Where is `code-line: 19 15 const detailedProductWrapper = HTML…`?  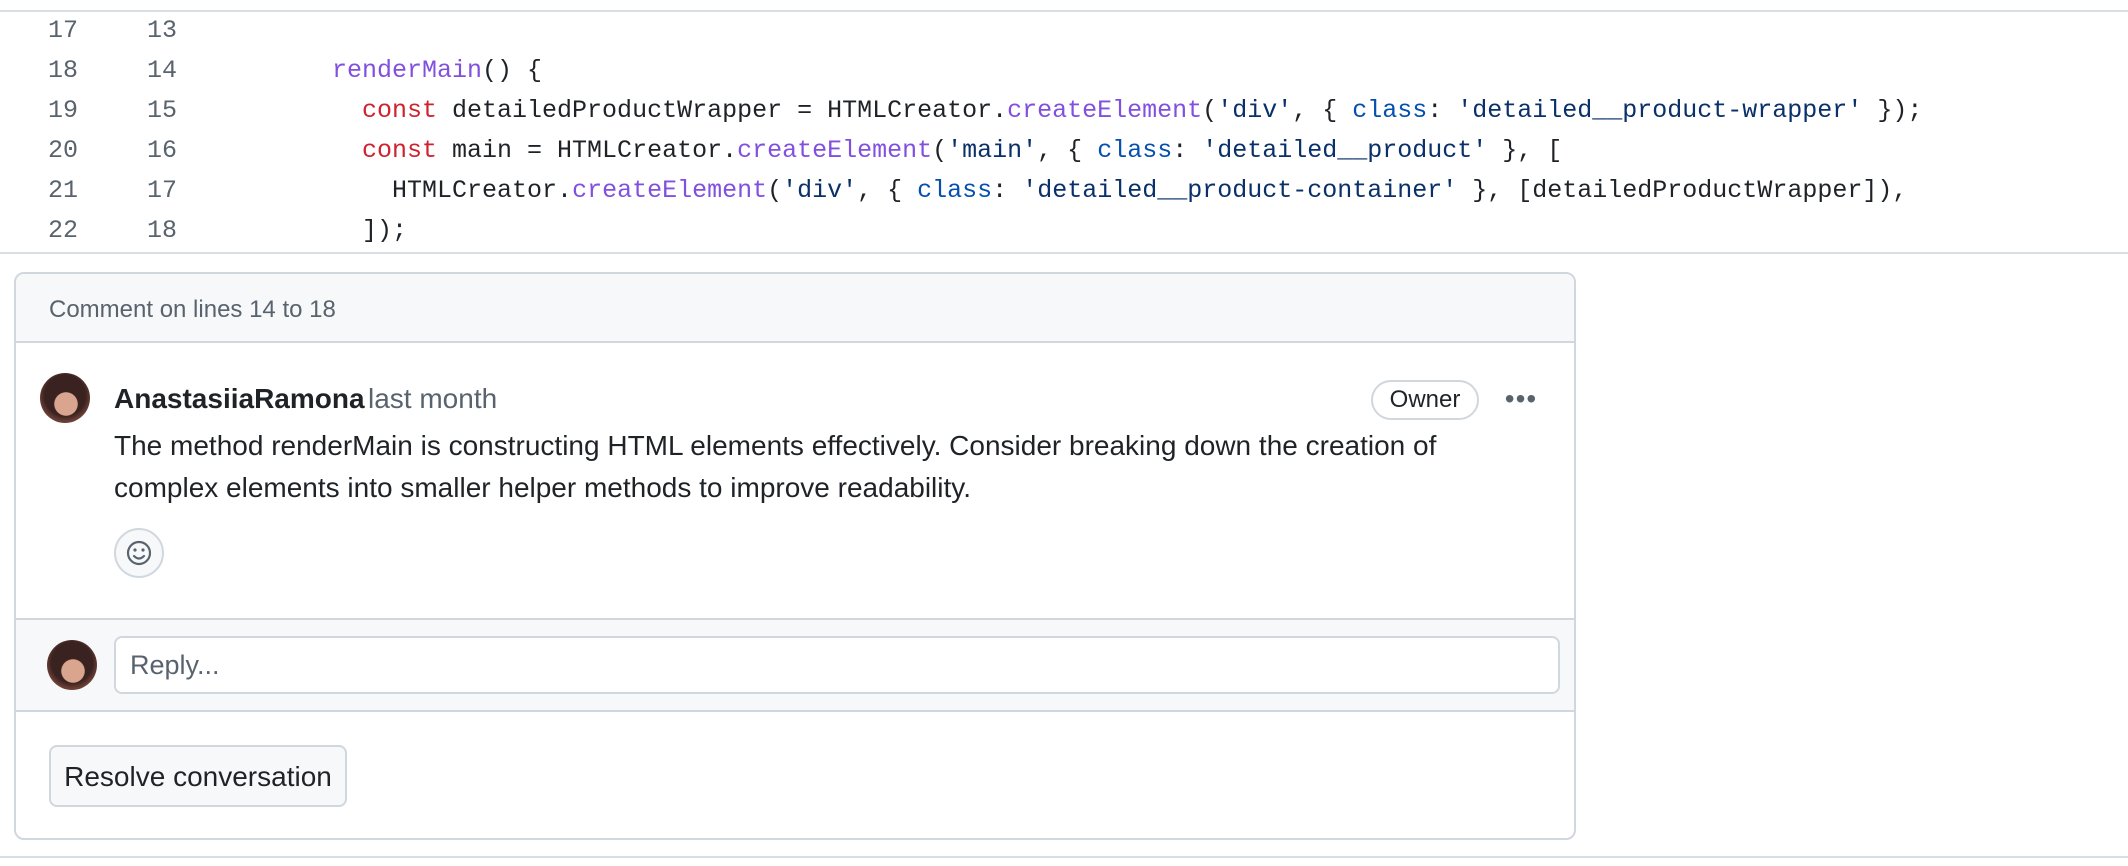 code-line: 19 15 const detailedProductWrapper = HTML… is located at coordinates (1064, 112).